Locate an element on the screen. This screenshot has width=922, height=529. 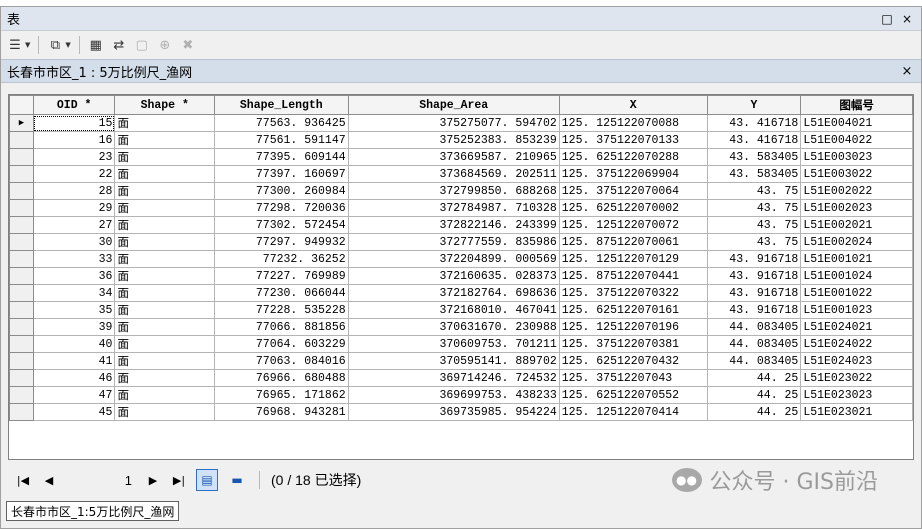
cell-sheet-number: L51E001021 is located at coordinates (856, 259).